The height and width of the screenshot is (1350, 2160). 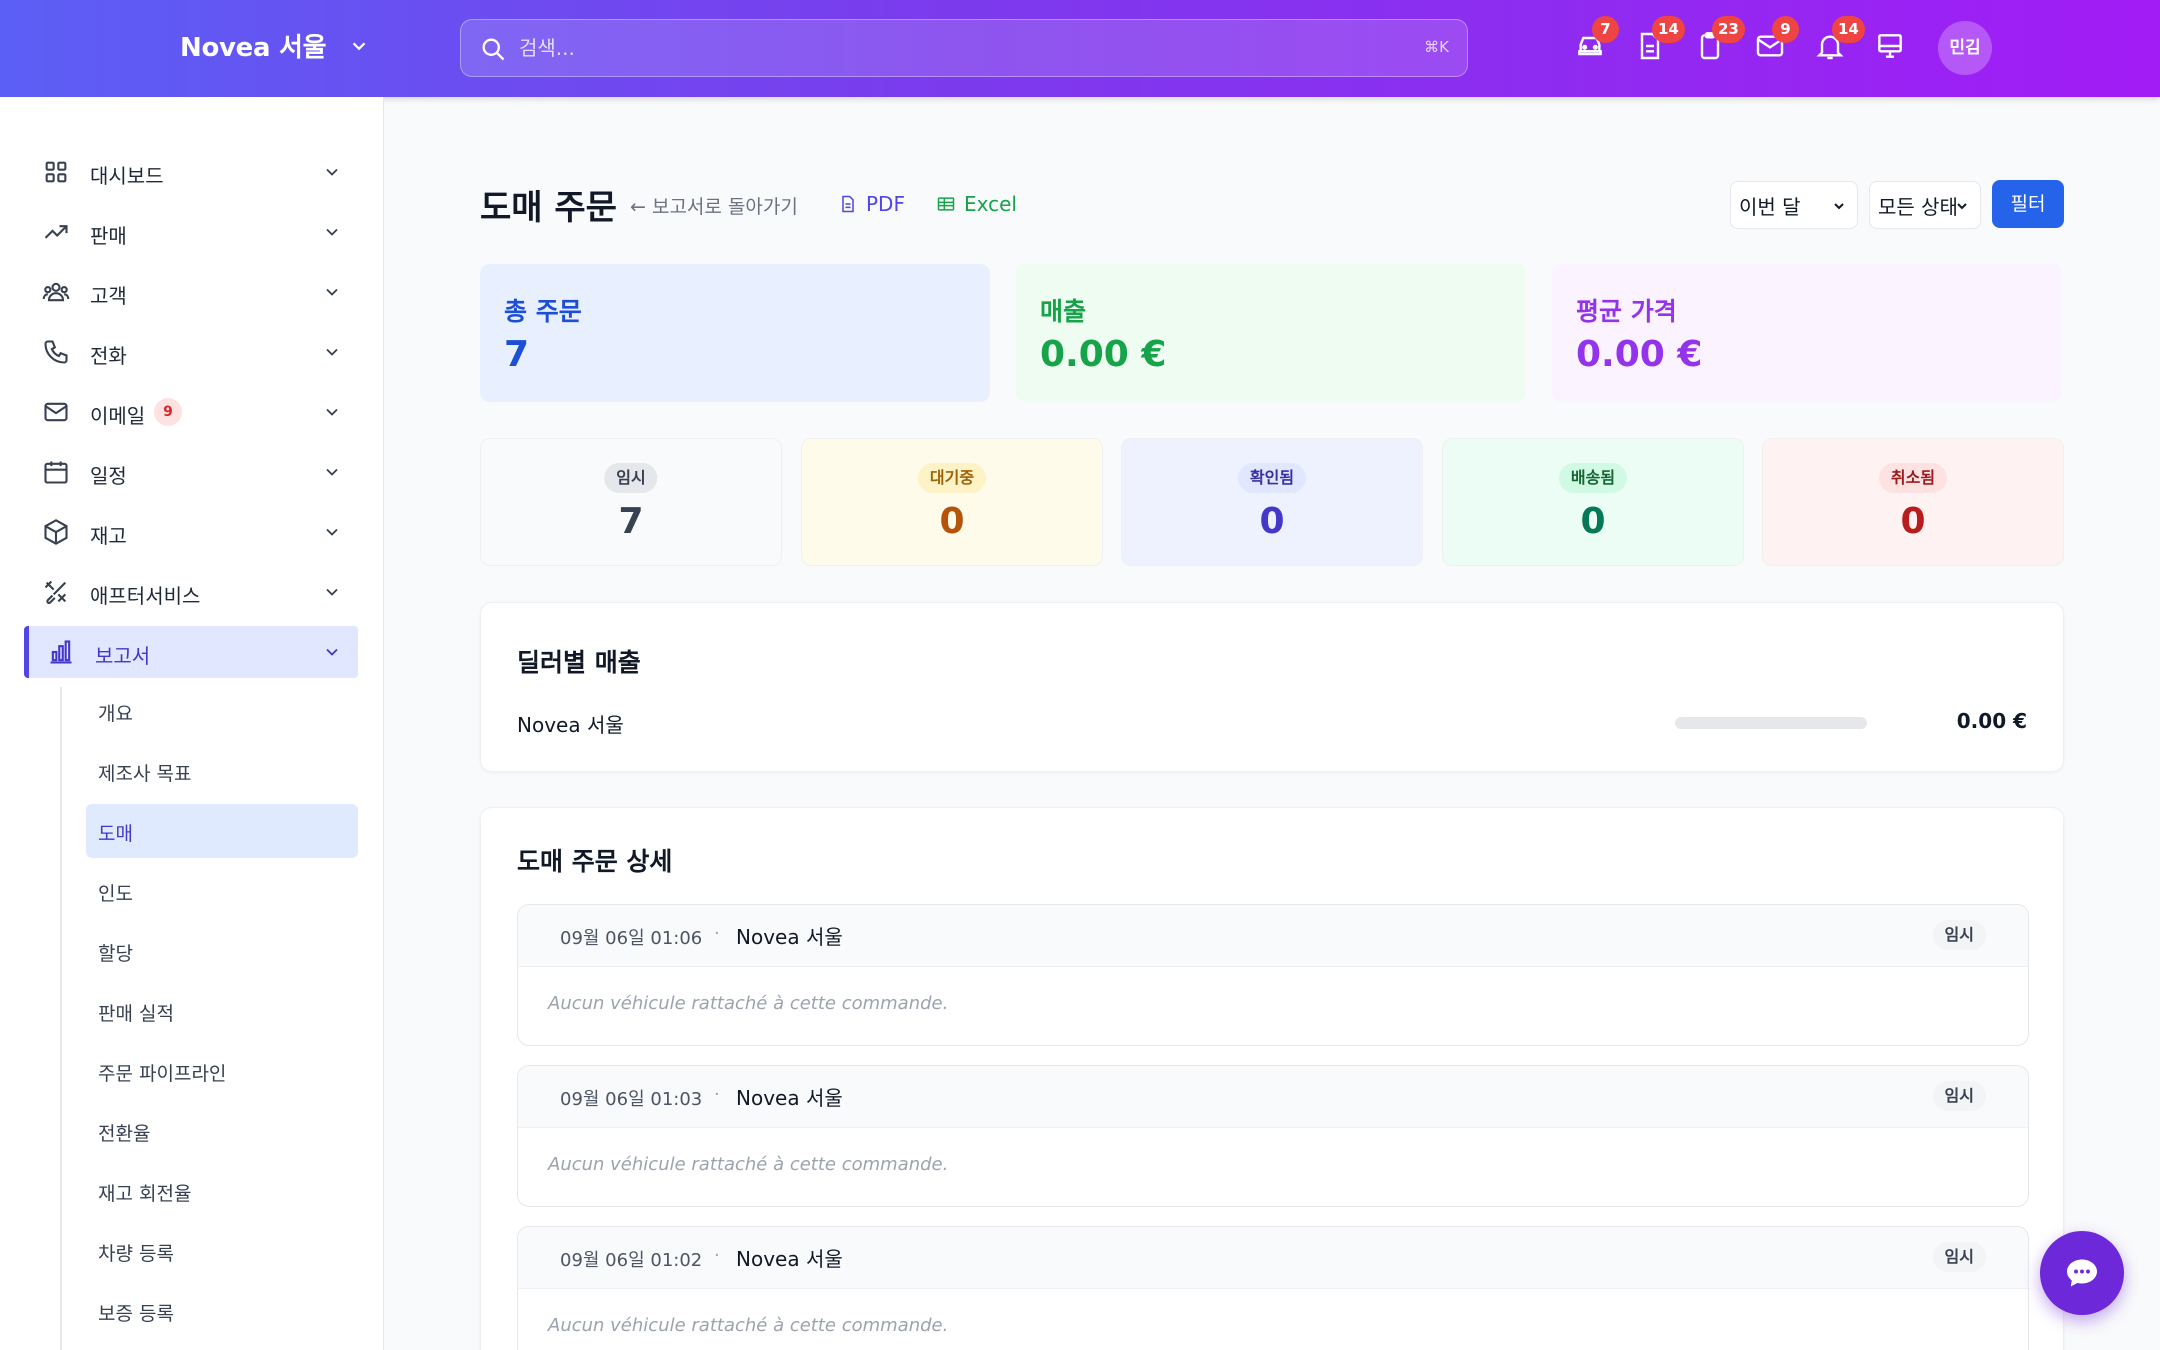 I want to click on sub-item-conversion-rate: 전환율, so click(x=222, y=1131).